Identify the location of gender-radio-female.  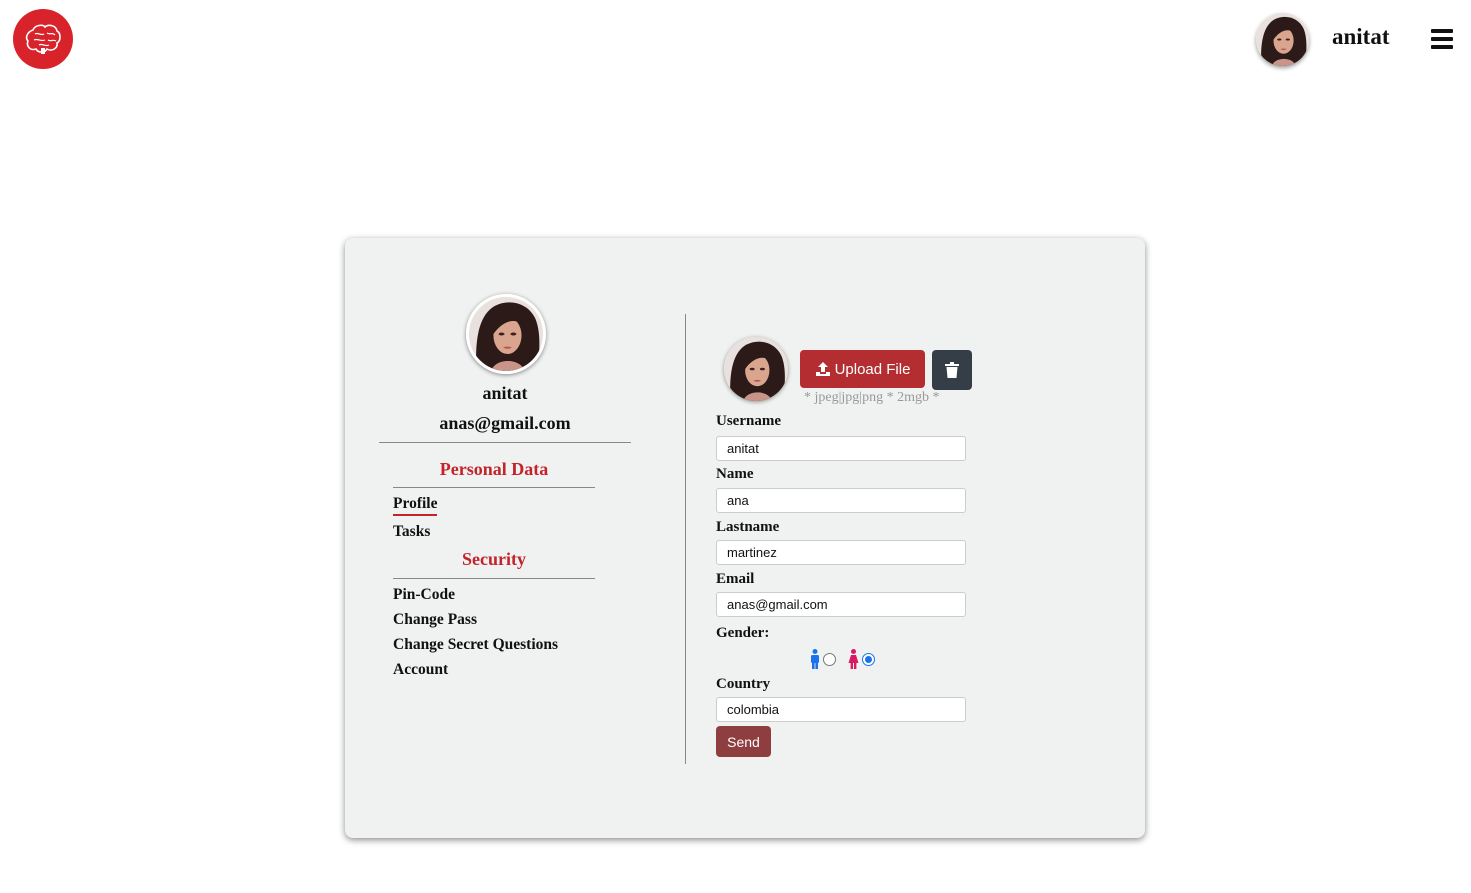
(868, 659).